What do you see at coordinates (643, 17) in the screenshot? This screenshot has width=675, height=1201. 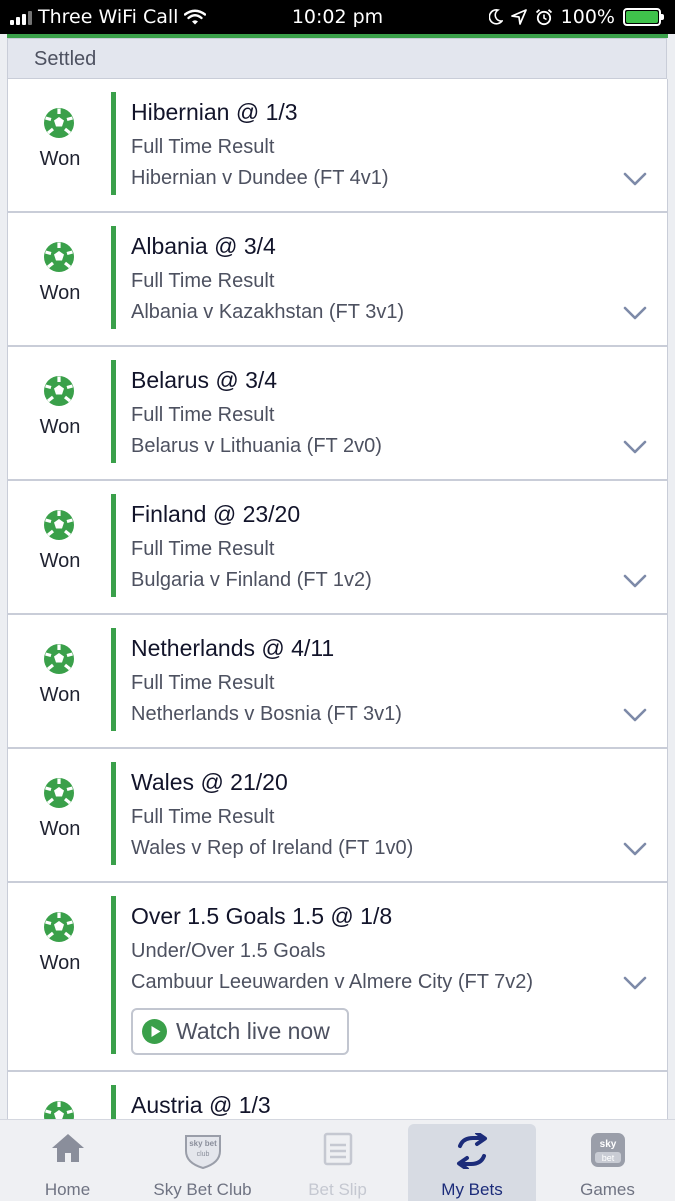 I see `battery-icon` at bounding box center [643, 17].